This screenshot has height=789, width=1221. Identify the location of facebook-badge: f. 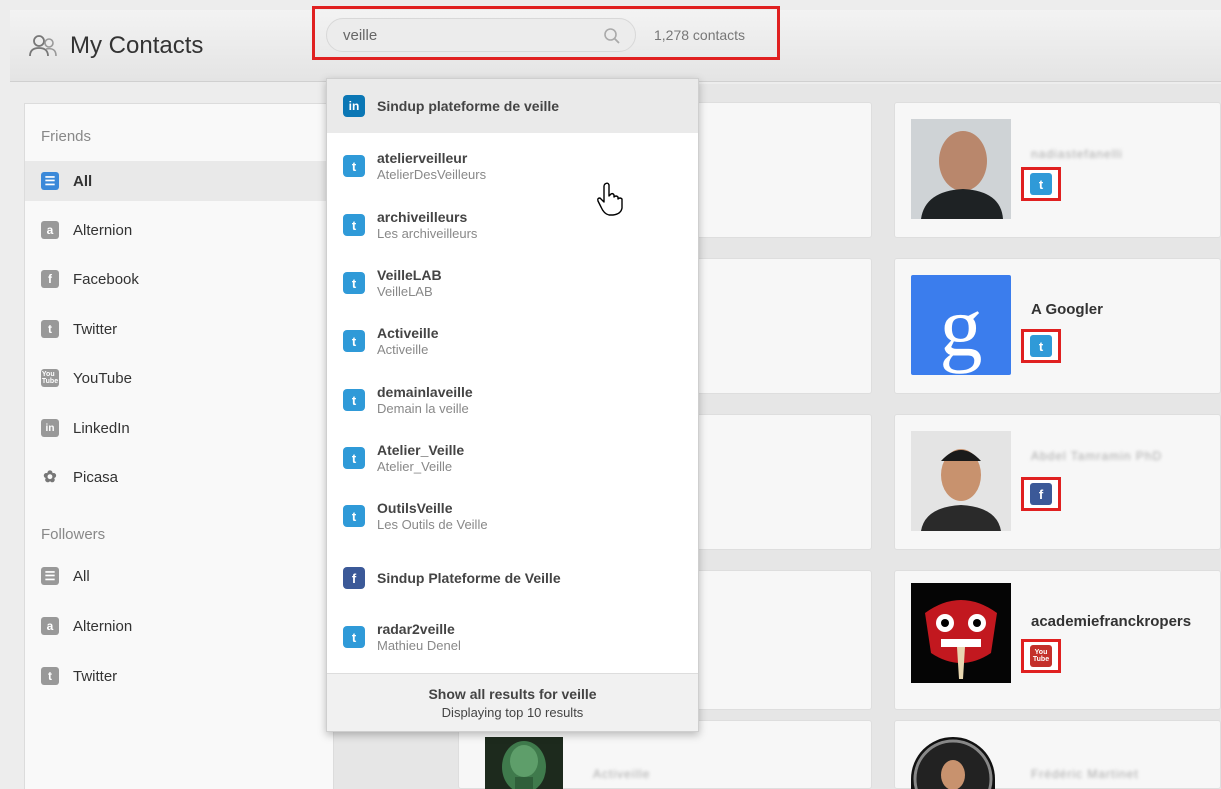
(1041, 494).